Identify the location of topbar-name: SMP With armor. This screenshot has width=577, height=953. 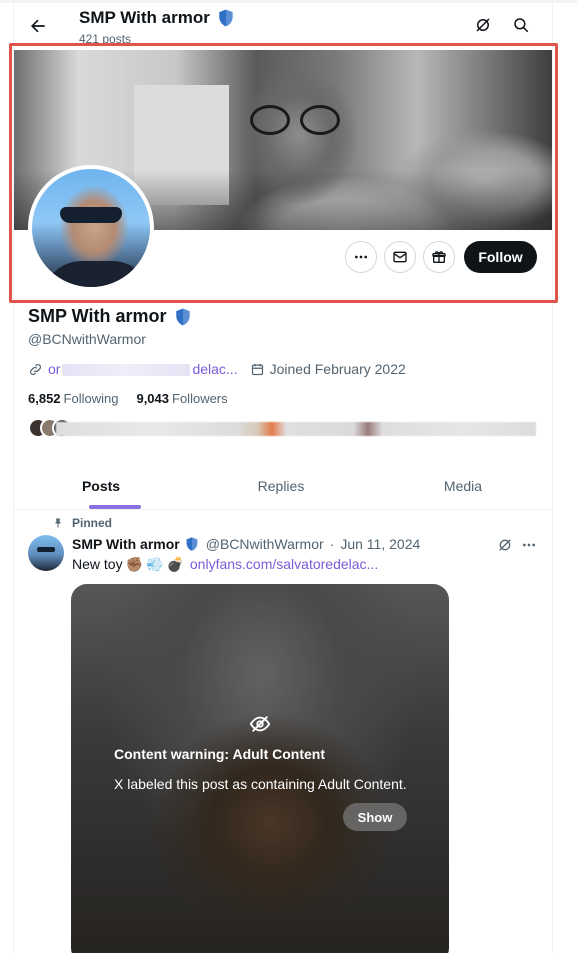
(144, 17).